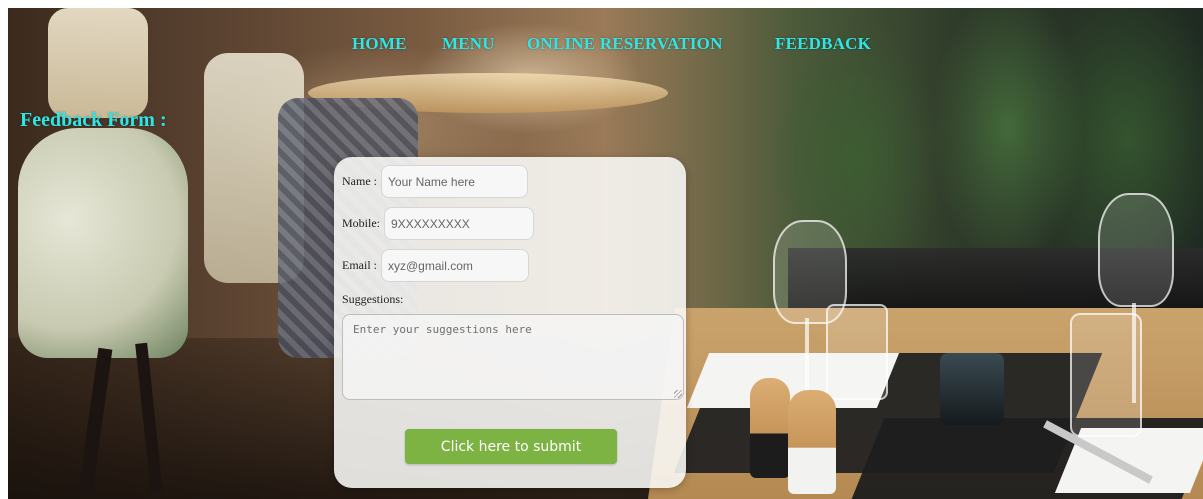 Image resolution: width=1203 pixels, height=499 pixels. I want to click on page-title: Feedback Form :, so click(93, 120).